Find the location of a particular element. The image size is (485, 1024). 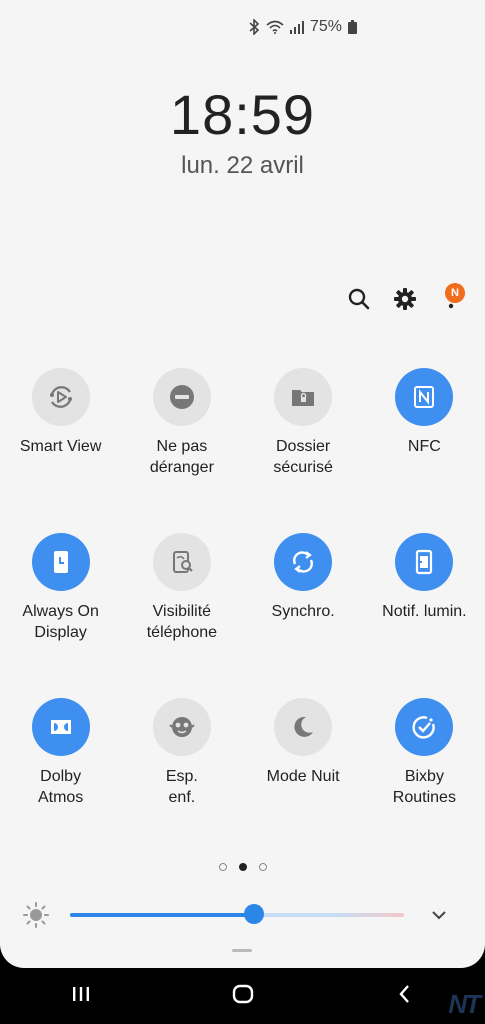

tile-always-on-display: Always On Display is located at coordinates (60, 615).